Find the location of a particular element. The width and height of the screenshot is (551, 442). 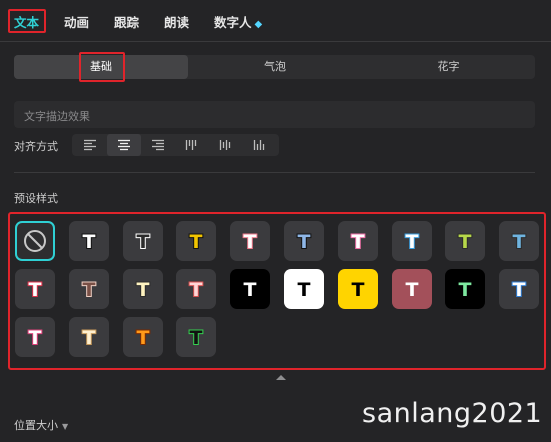

chevron-down-icon: ▼ is located at coordinates (65, 426).